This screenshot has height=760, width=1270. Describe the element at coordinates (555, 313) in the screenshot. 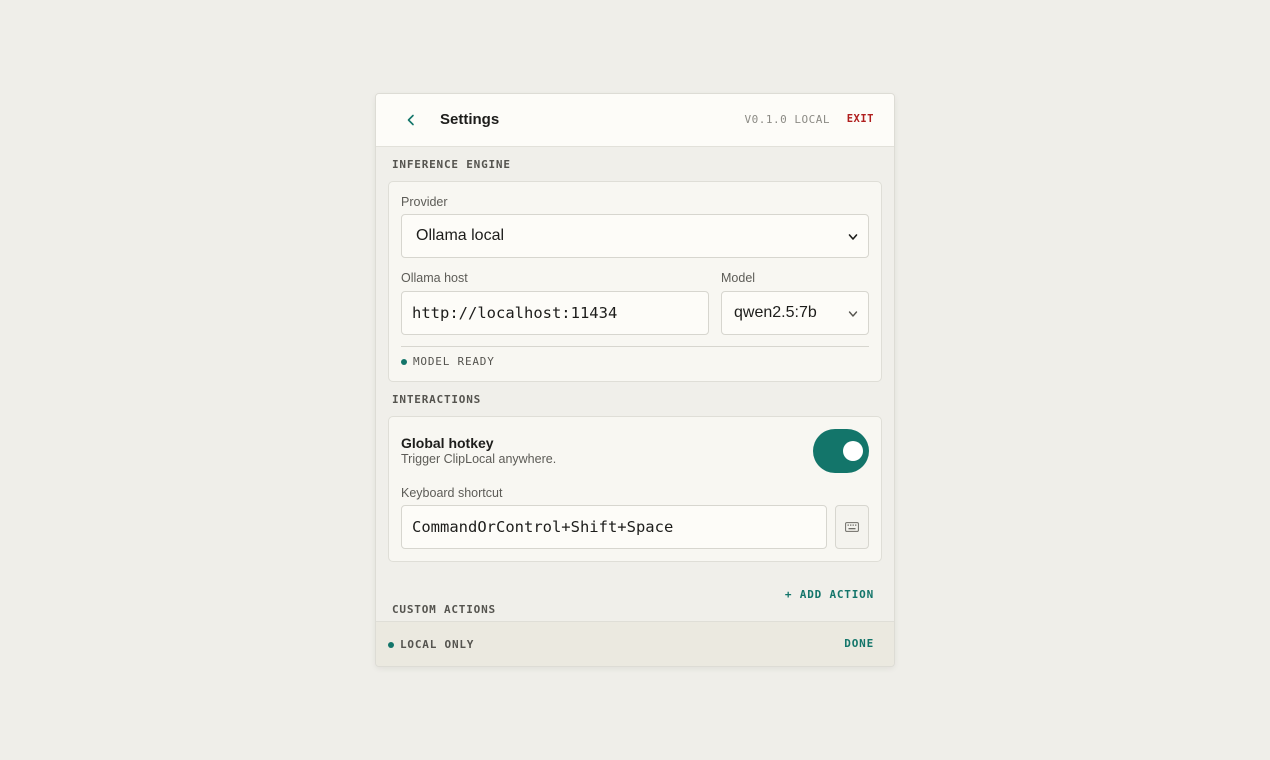

I see `host-input: http://localhost:11434` at that location.